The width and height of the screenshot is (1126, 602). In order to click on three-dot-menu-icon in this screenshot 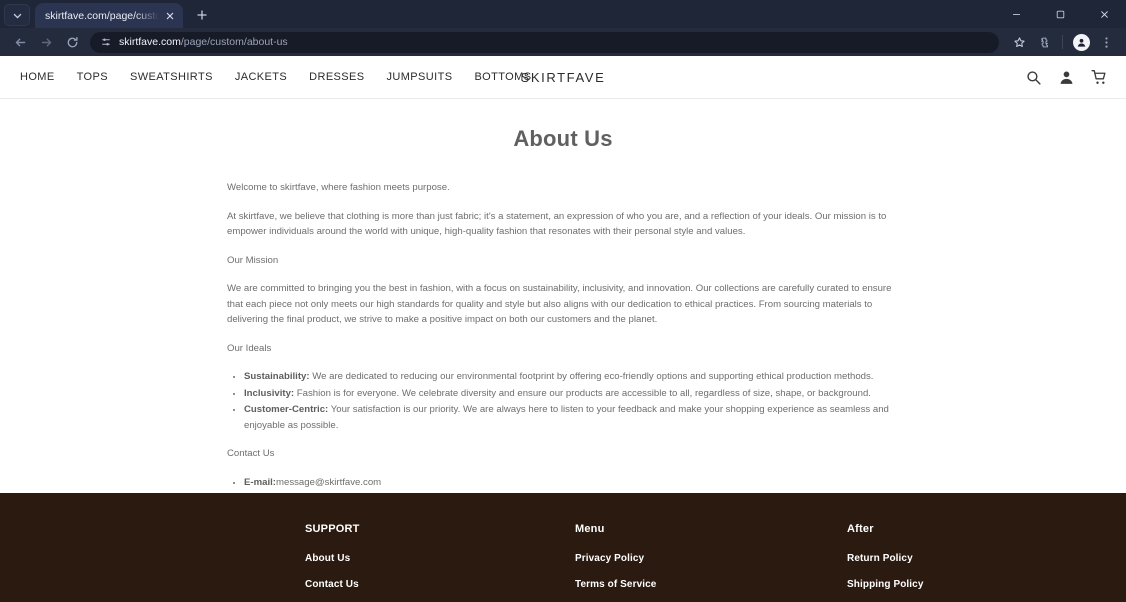, I will do `click(1106, 42)`.